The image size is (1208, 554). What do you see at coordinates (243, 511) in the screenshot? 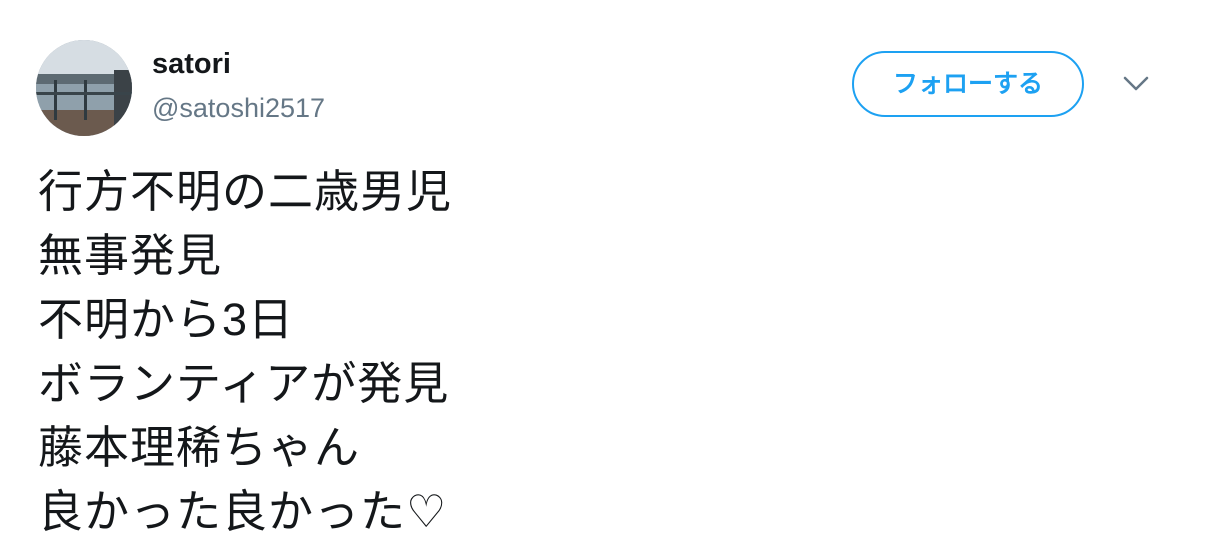
I see `tweet-line: 良かった良かった♡` at bounding box center [243, 511].